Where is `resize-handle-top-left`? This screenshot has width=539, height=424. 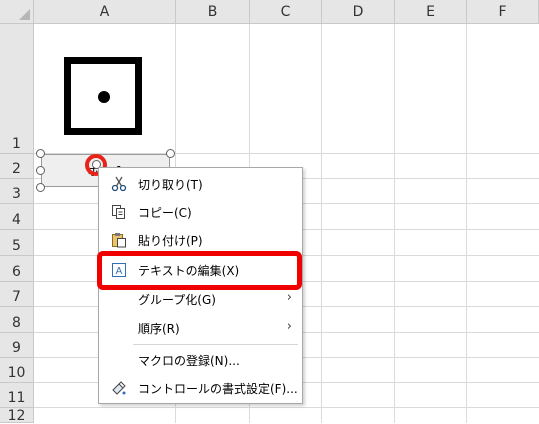 resize-handle-top-left is located at coordinates (40, 153).